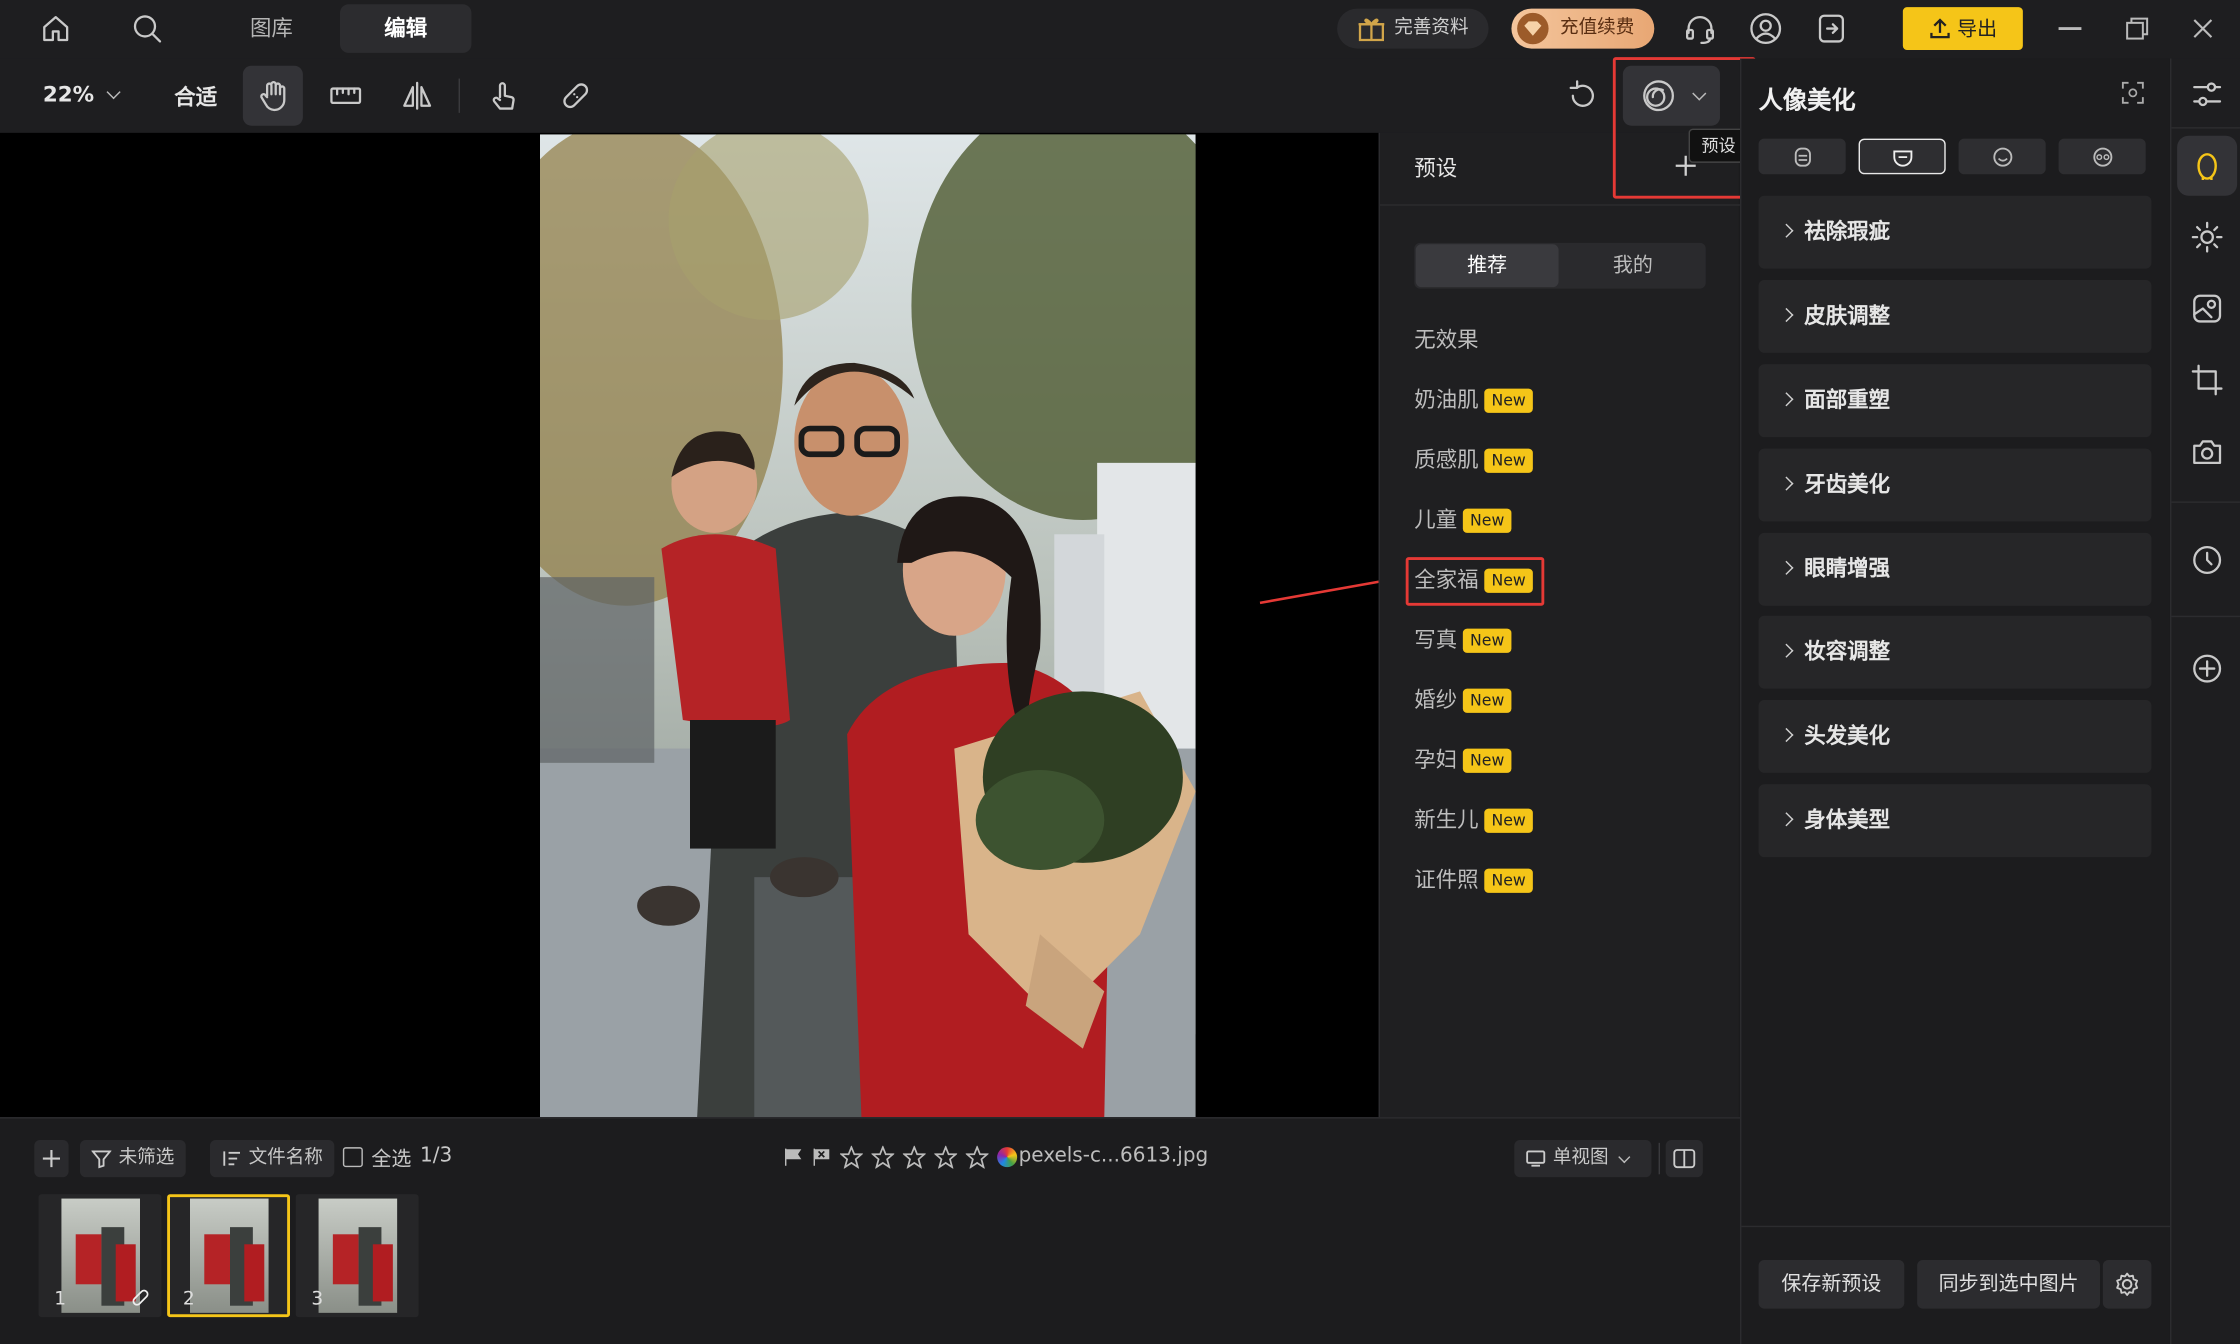 This screenshot has height=1344, width=2240. Describe the element at coordinates (1371, 30) in the screenshot. I see `gift-icon` at that location.